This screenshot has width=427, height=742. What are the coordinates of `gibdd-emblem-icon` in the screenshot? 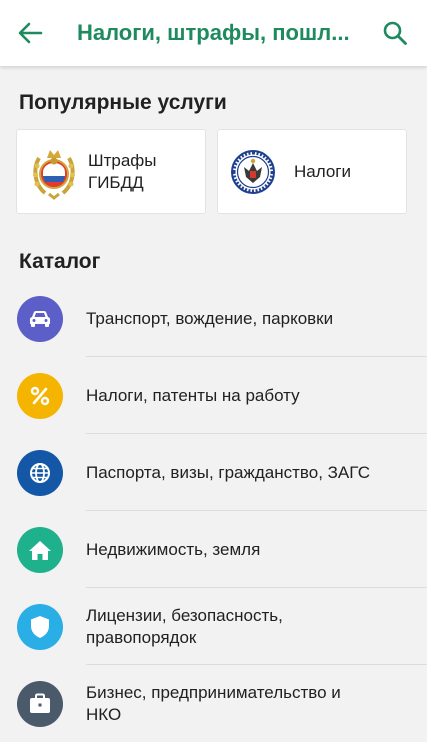 It's located at (54, 172).